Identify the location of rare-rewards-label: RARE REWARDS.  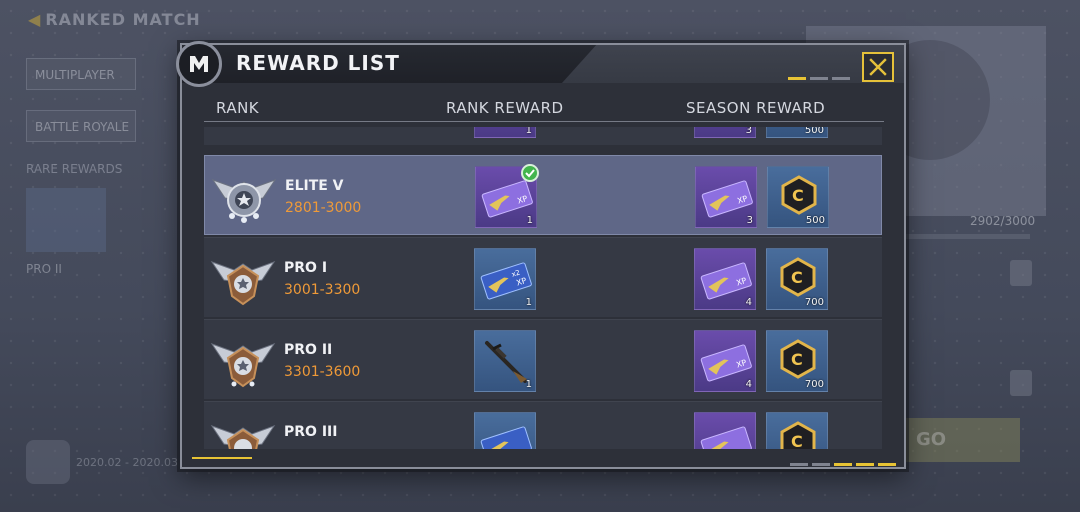
(74, 169).